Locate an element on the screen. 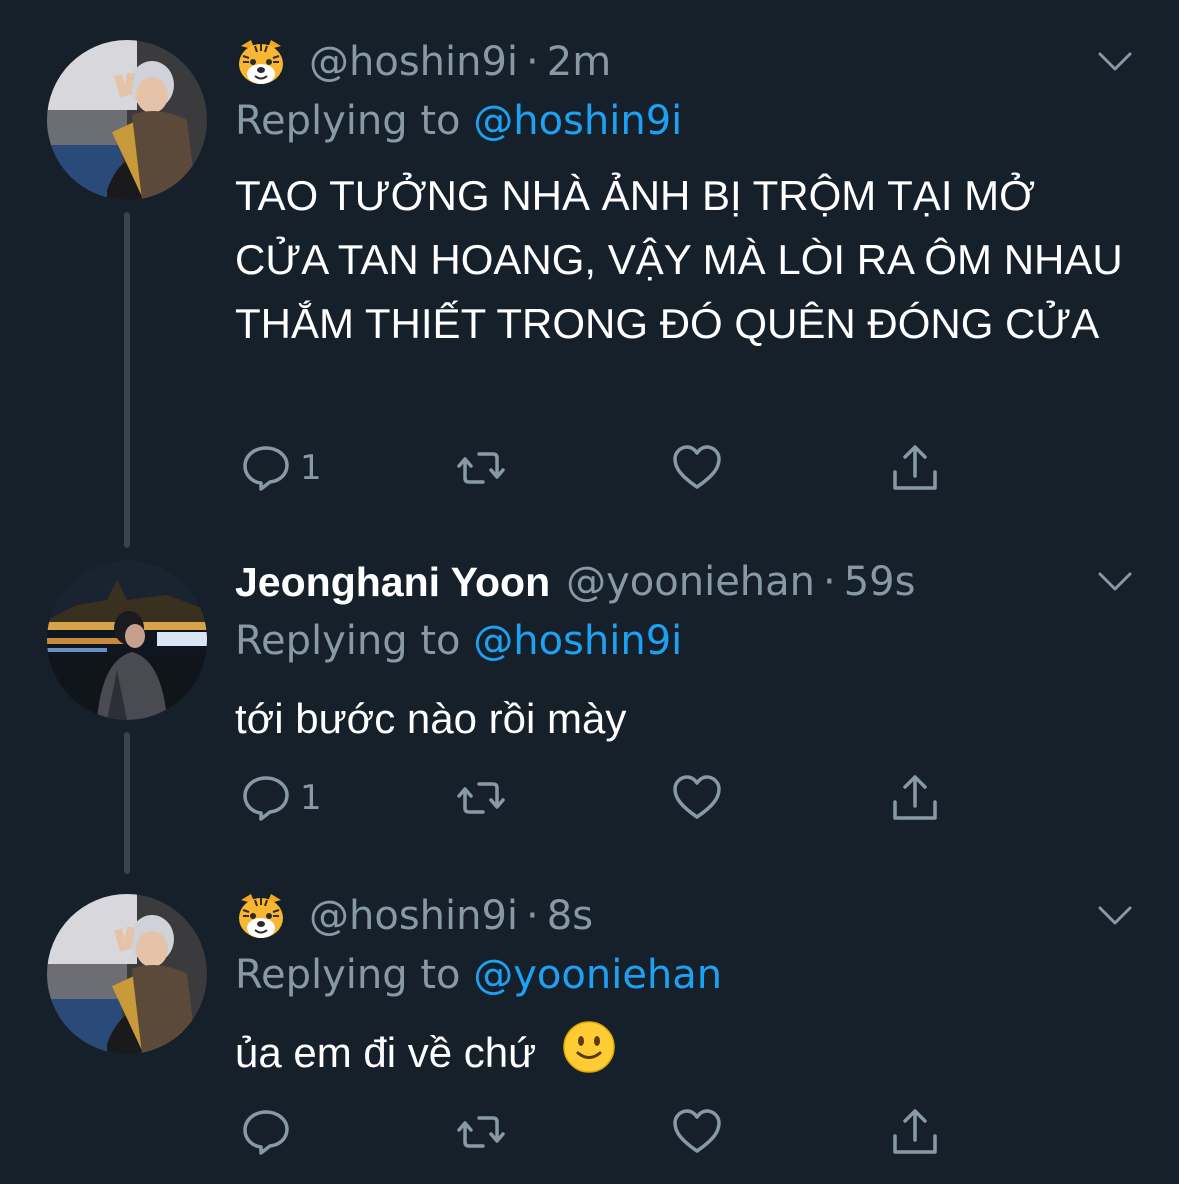 This screenshot has width=1179, height=1184. replying-to: Replying to @yooniehan is located at coordinates (478, 975).